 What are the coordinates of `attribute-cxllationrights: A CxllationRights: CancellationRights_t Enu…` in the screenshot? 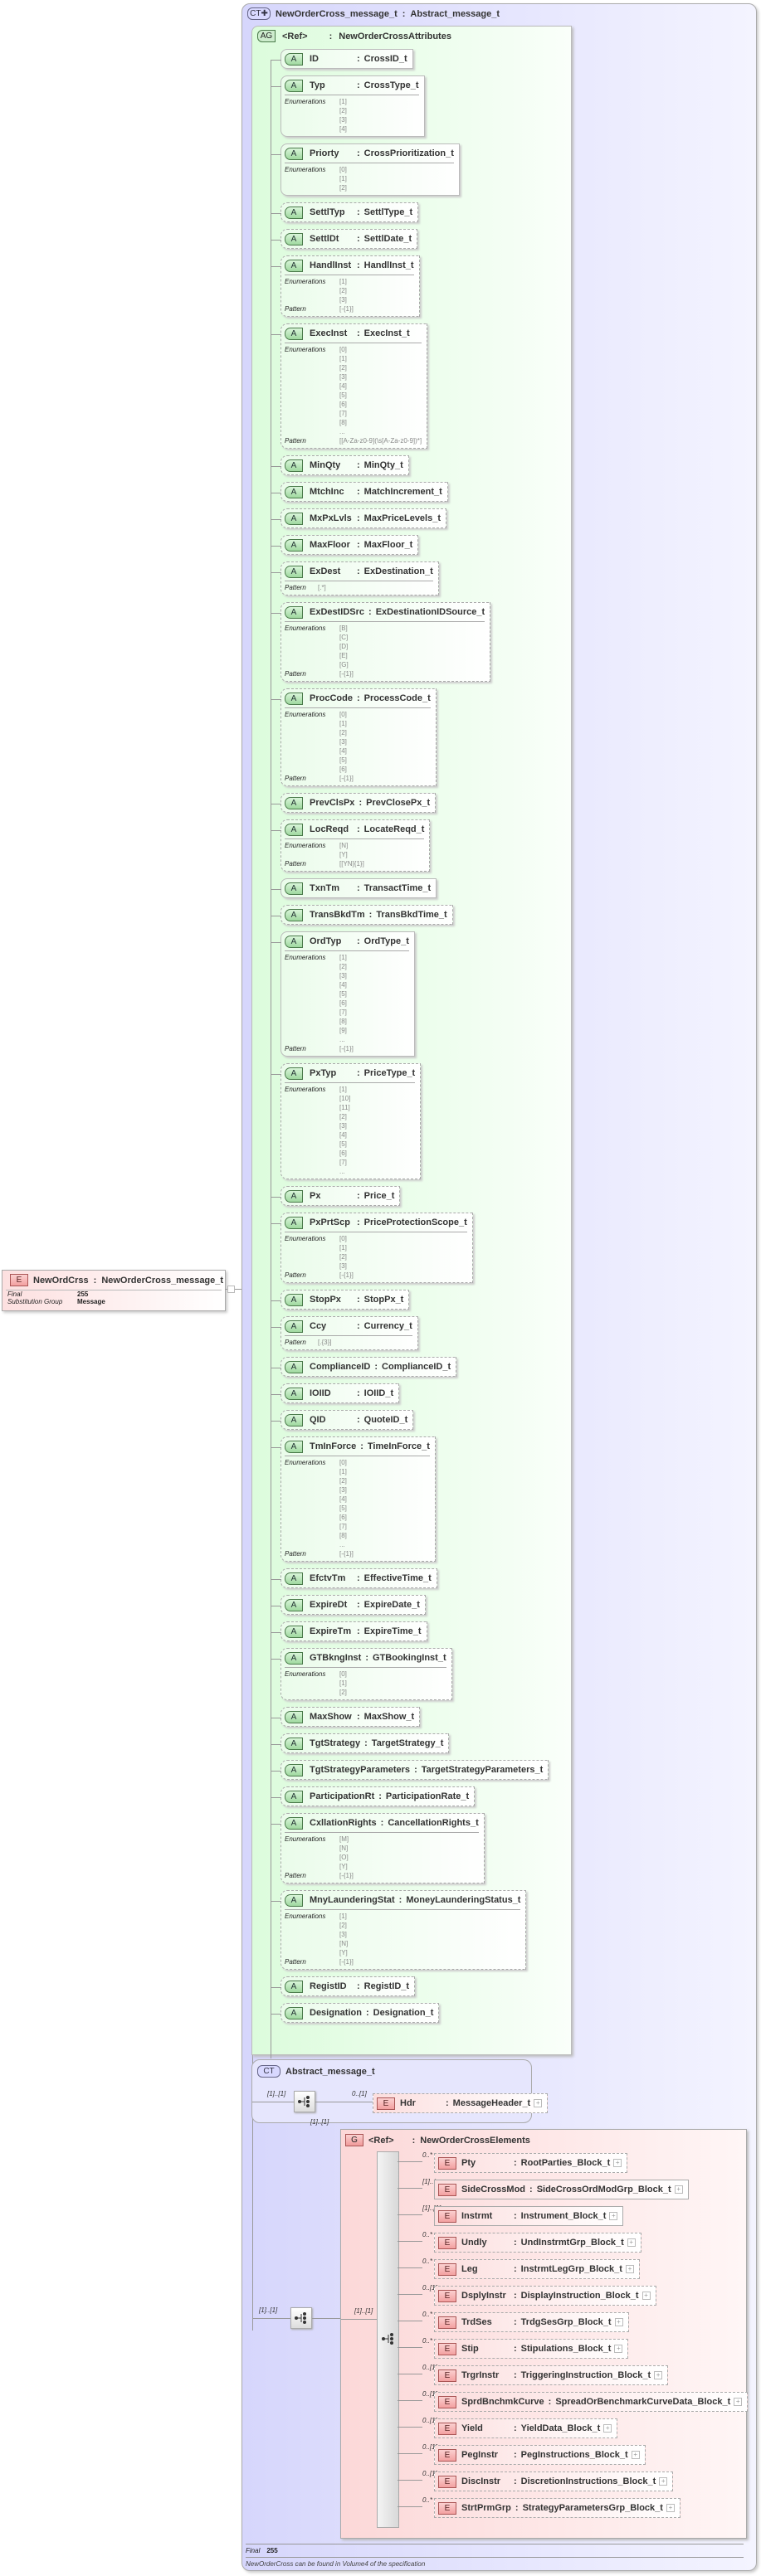 It's located at (378, 1848).